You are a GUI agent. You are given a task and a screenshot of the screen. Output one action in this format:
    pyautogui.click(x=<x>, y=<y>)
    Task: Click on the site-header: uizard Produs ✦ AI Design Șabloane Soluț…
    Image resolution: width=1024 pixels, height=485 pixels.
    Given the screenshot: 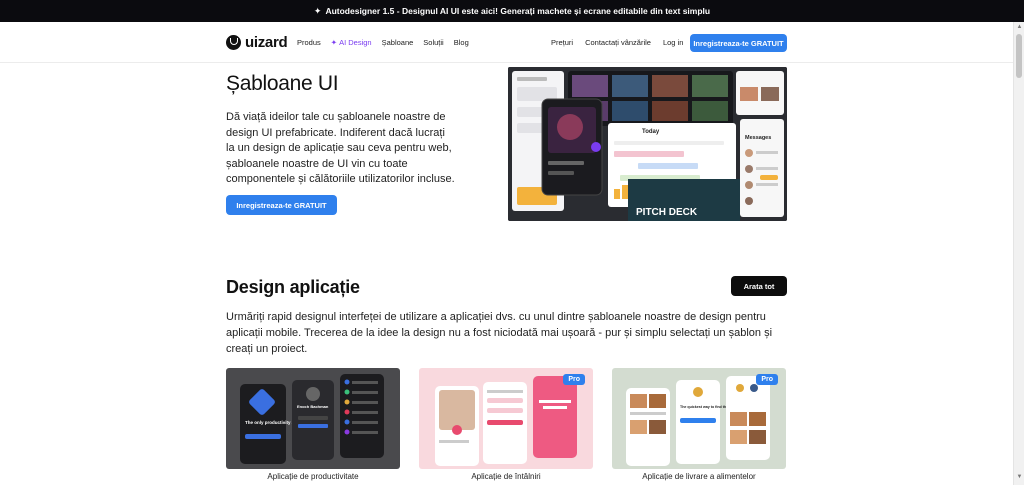 What is the action you would take?
    pyautogui.click(x=506, y=42)
    